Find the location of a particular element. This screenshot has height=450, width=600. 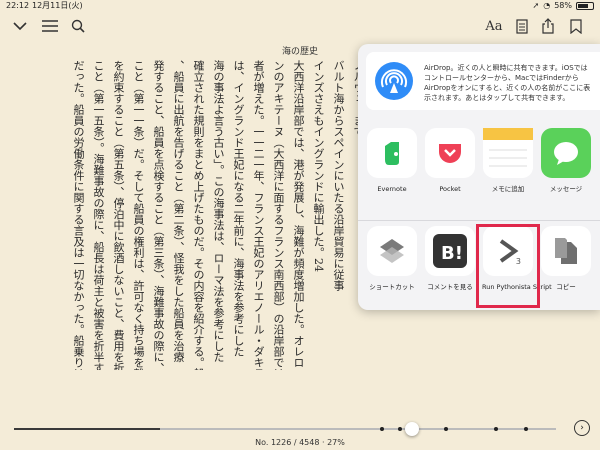

pocket-share-button: Pocket is located at coordinates (450, 160).